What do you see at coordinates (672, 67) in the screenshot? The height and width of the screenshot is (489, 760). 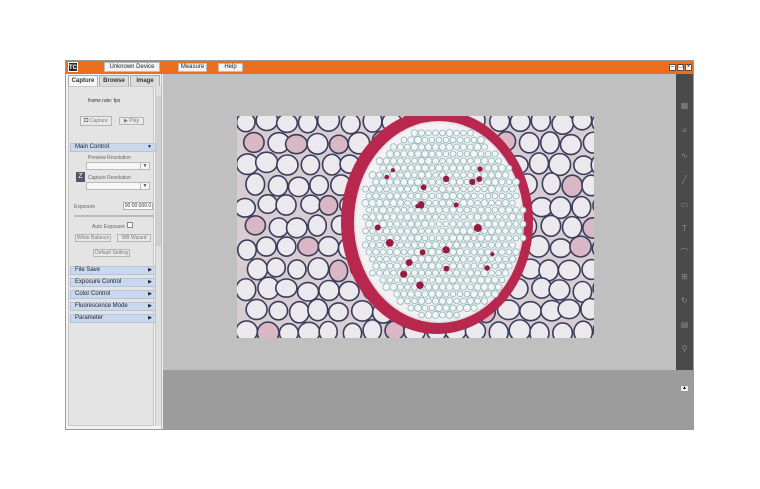 I see `minimize-icon: –` at bounding box center [672, 67].